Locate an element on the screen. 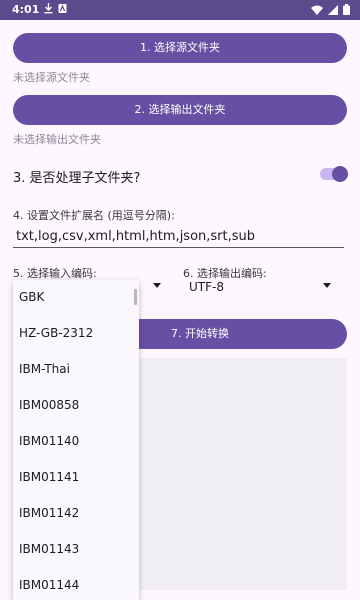 This screenshot has width=360, height=600. select-source-folder-button: 1. 选择源文件夹 is located at coordinates (180, 48).